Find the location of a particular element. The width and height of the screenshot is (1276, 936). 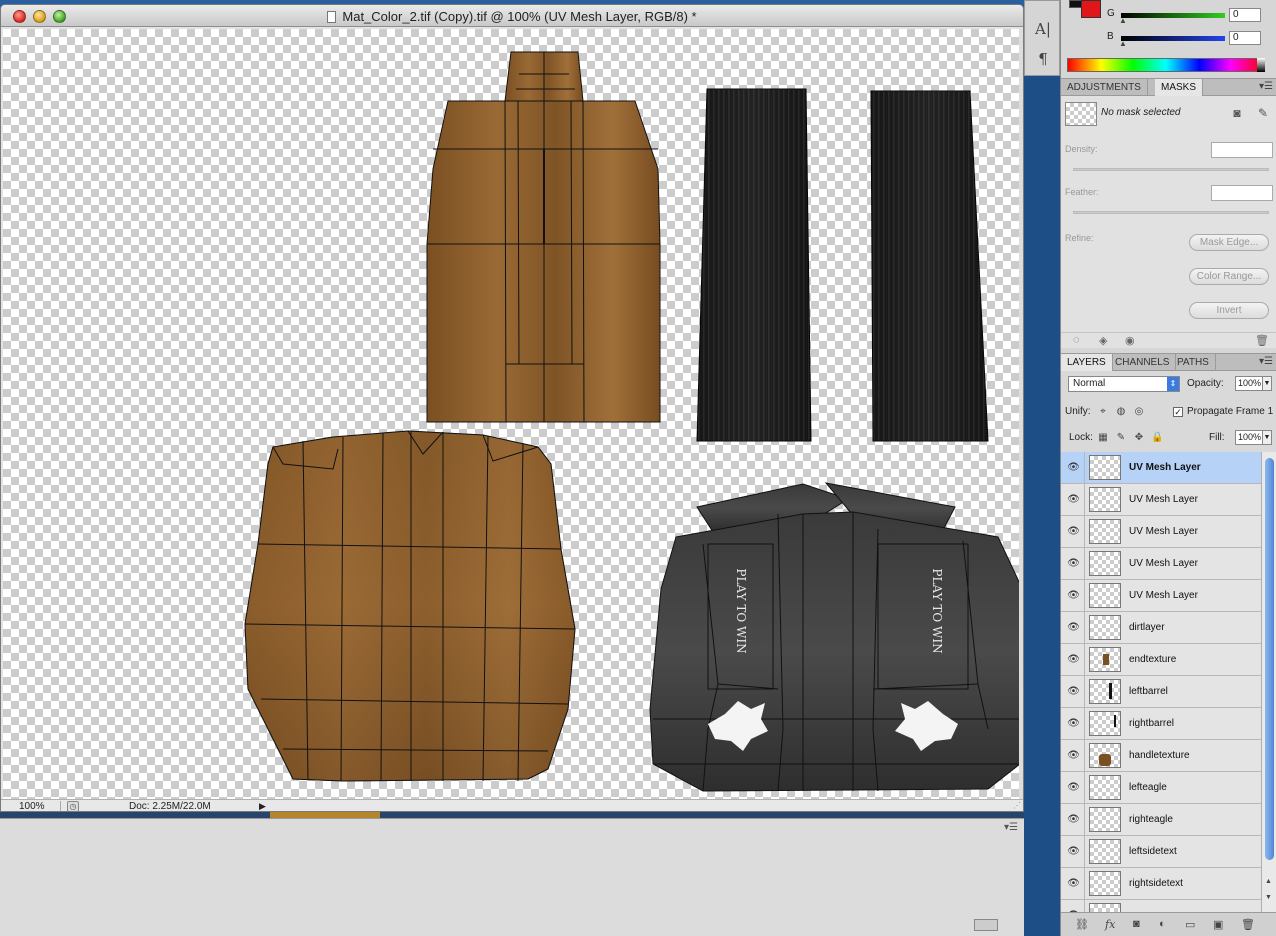

layer-thumbnail is located at coordinates (1105, 467).